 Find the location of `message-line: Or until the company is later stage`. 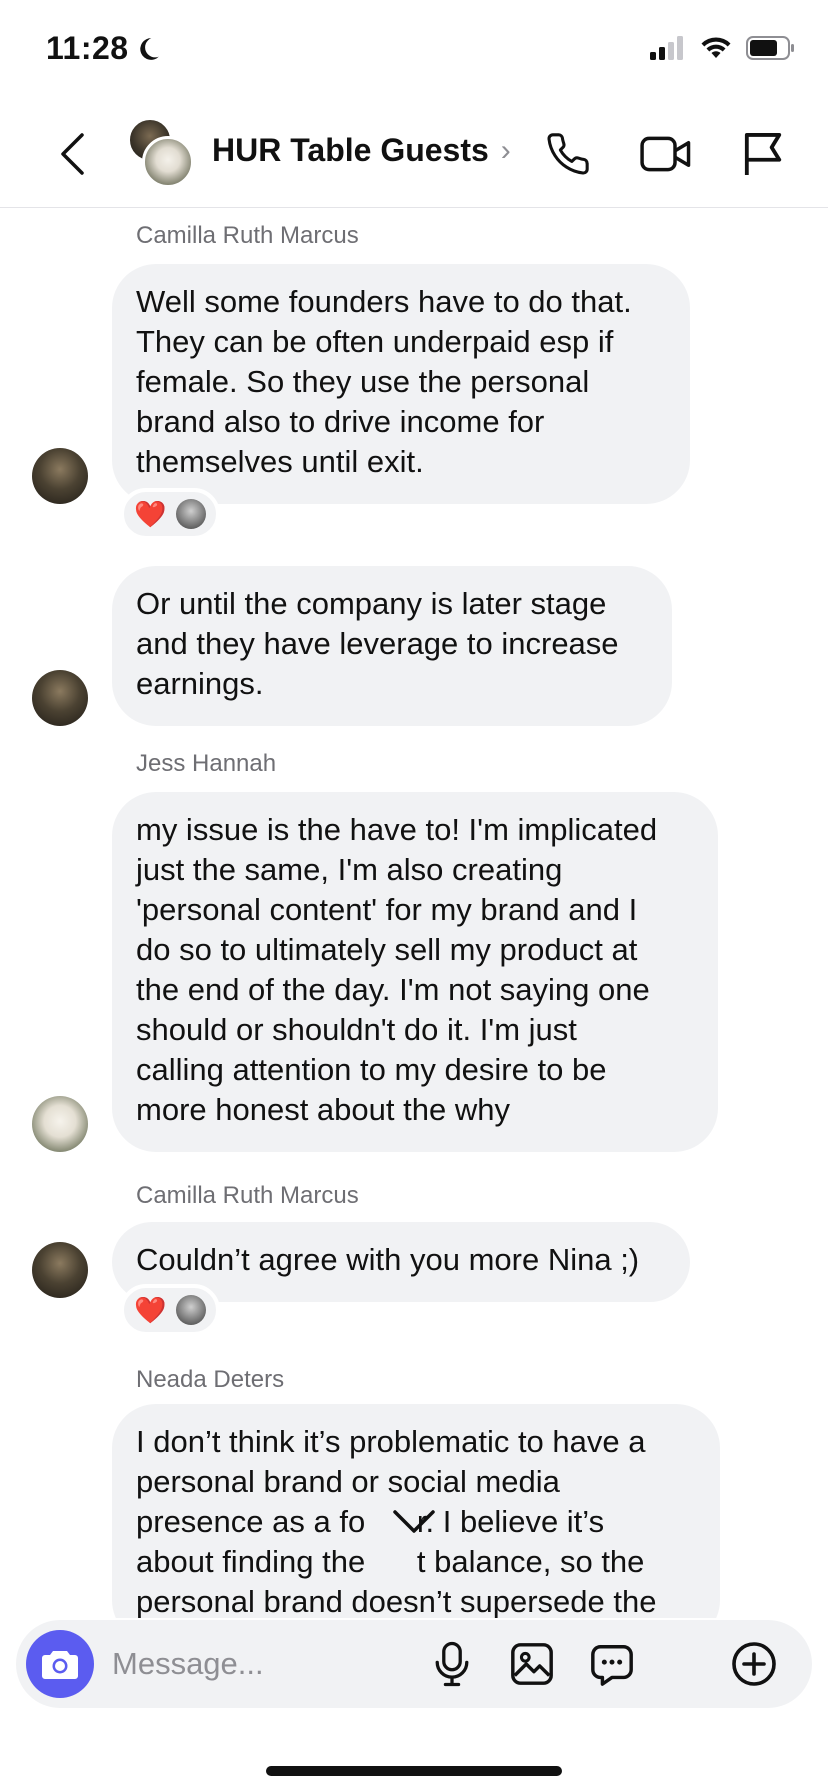

message-line: Or until the company is later stage is located at coordinates (371, 603).